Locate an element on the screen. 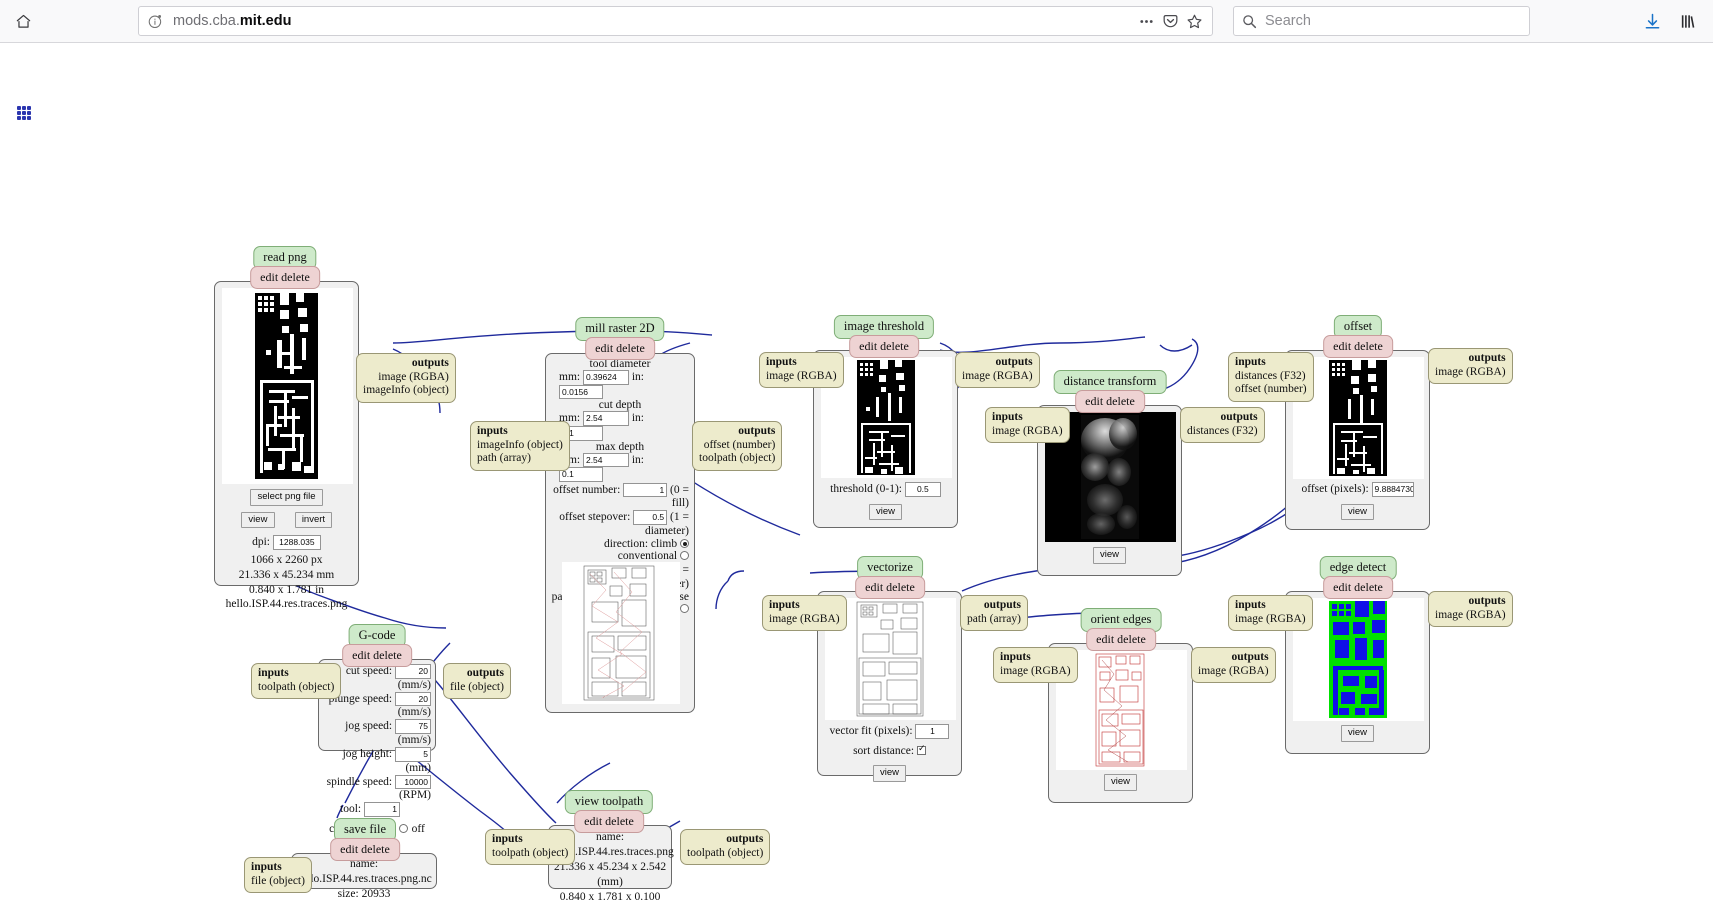  library-button is located at coordinates (1688, 21).